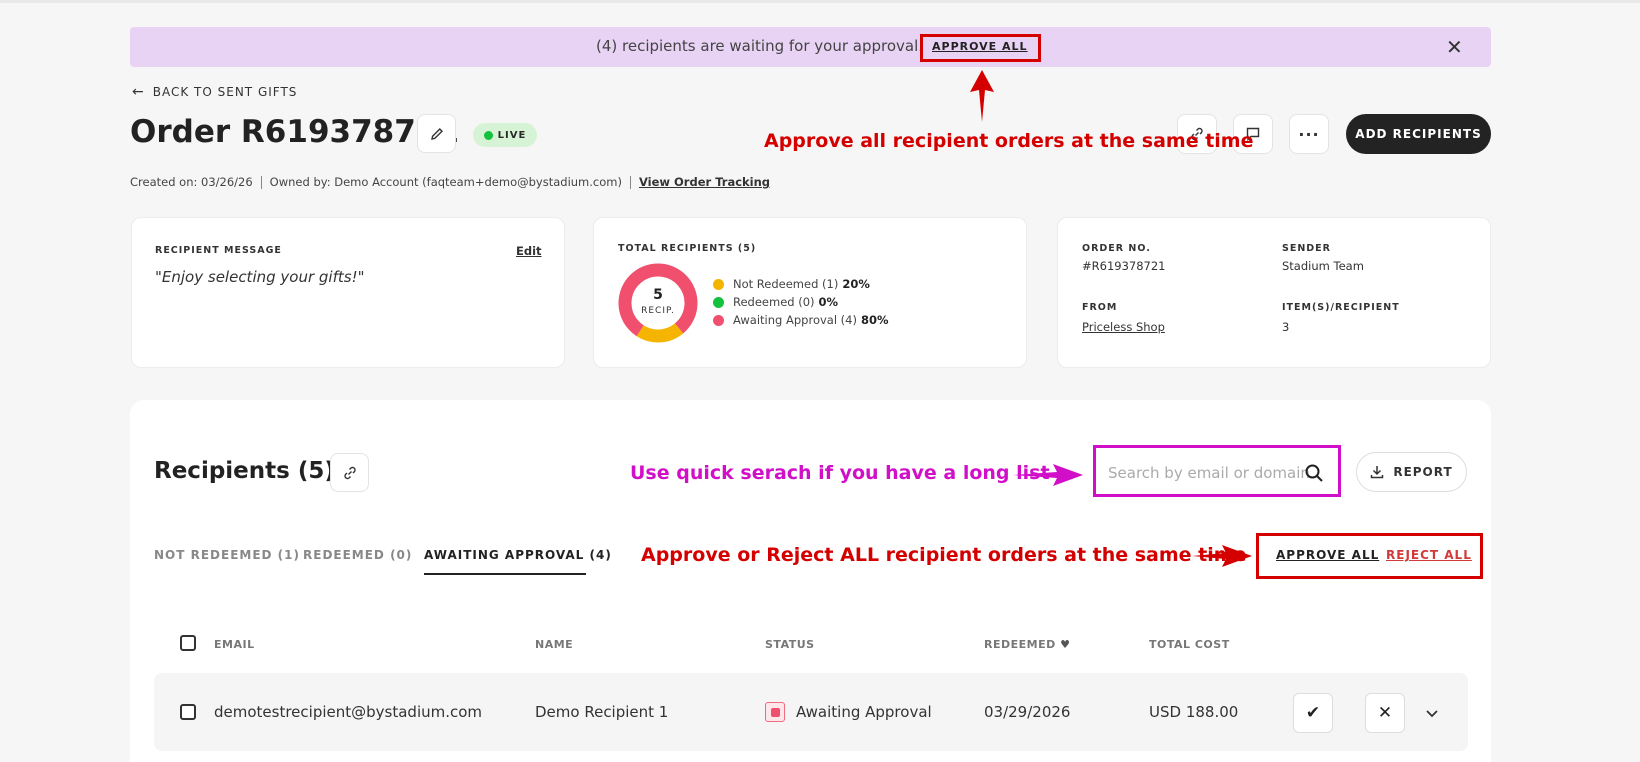 Image resolution: width=1640 pixels, height=762 pixels. What do you see at coordinates (1048, 475) in the screenshot?
I see `annotation-arrow-right` at bounding box center [1048, 475].